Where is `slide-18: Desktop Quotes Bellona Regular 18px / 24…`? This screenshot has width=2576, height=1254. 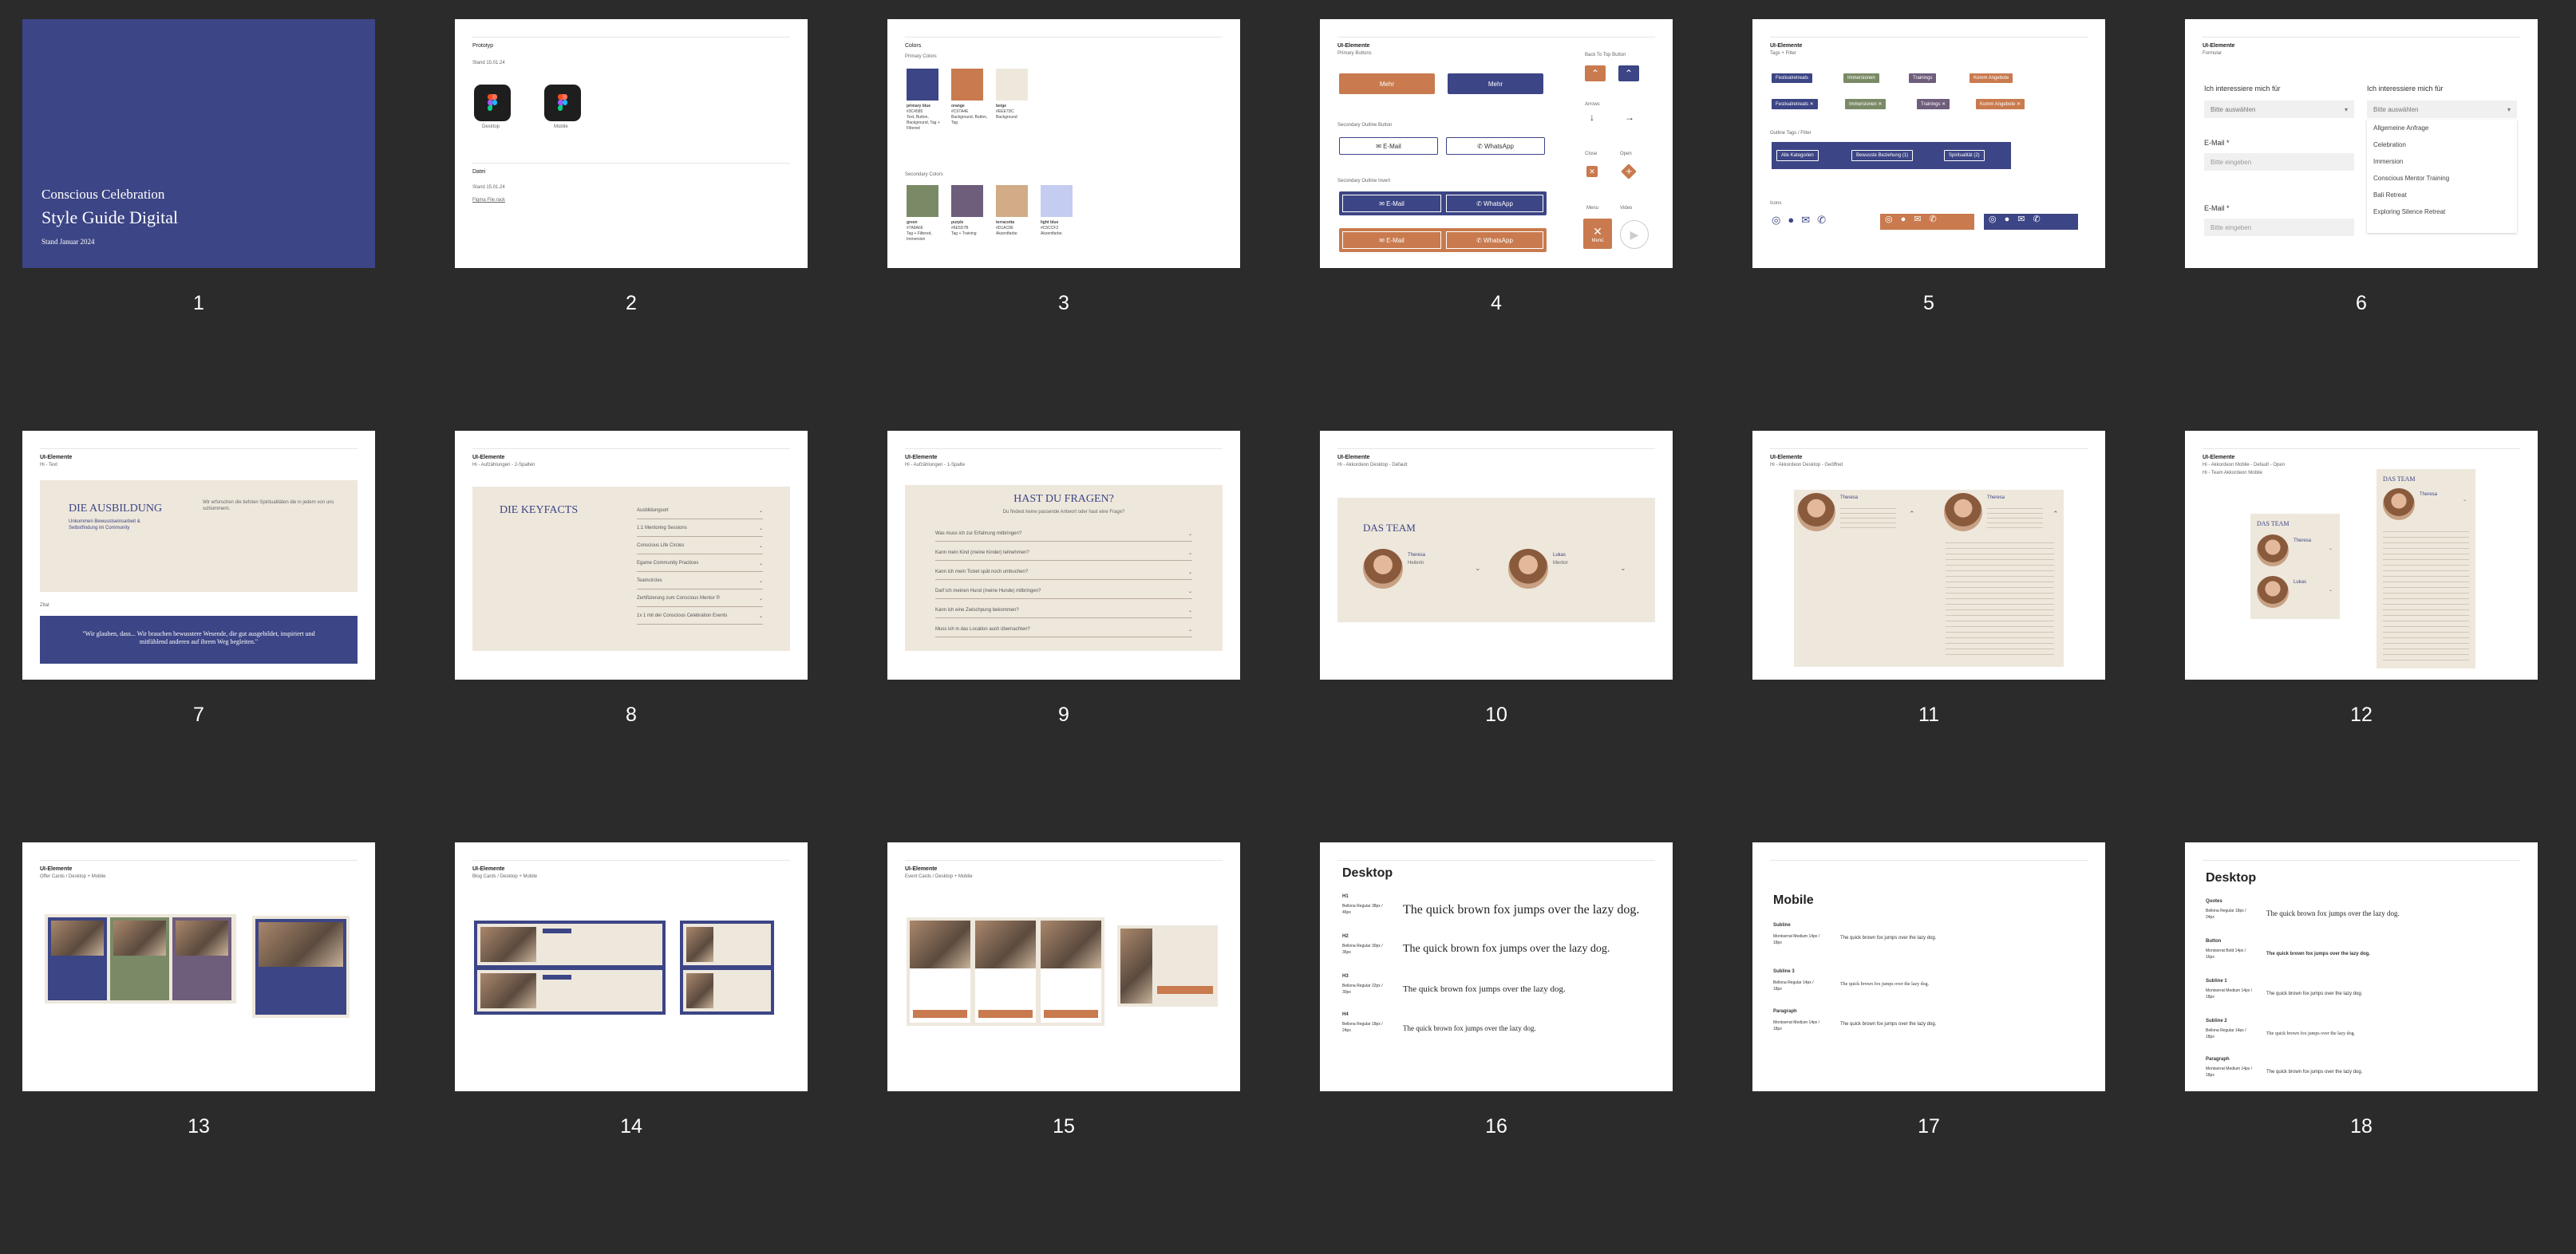 slide-18: Desktop Quotes Bellona Regular 18px / 24… is located at coordinates (2361, 990).